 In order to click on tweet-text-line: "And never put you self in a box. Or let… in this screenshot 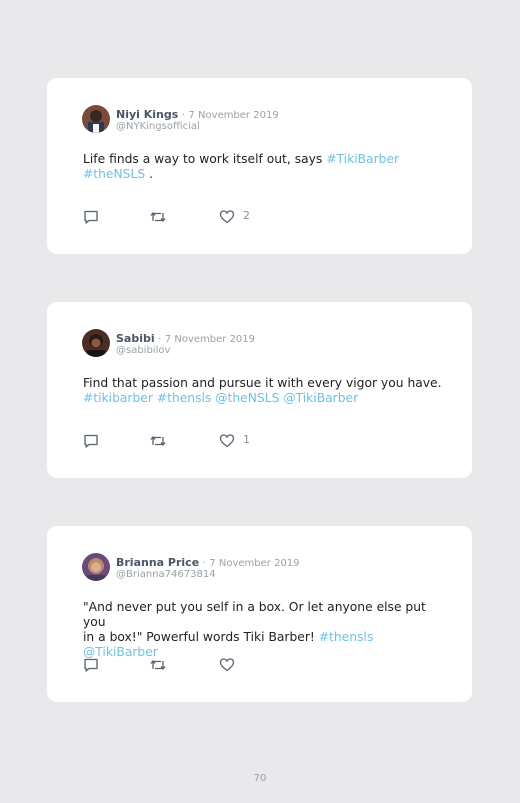, I will do `click(254, 614)`.